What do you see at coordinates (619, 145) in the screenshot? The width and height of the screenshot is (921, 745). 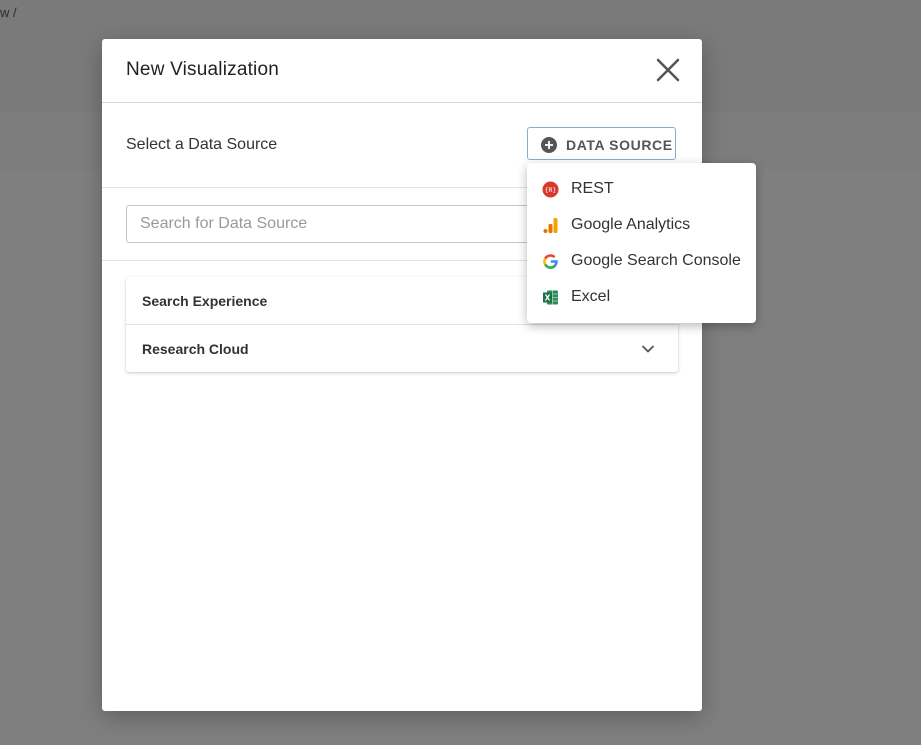 I see `add-data-source-label: DATA SOURCE` at bounding box center [619, 145].